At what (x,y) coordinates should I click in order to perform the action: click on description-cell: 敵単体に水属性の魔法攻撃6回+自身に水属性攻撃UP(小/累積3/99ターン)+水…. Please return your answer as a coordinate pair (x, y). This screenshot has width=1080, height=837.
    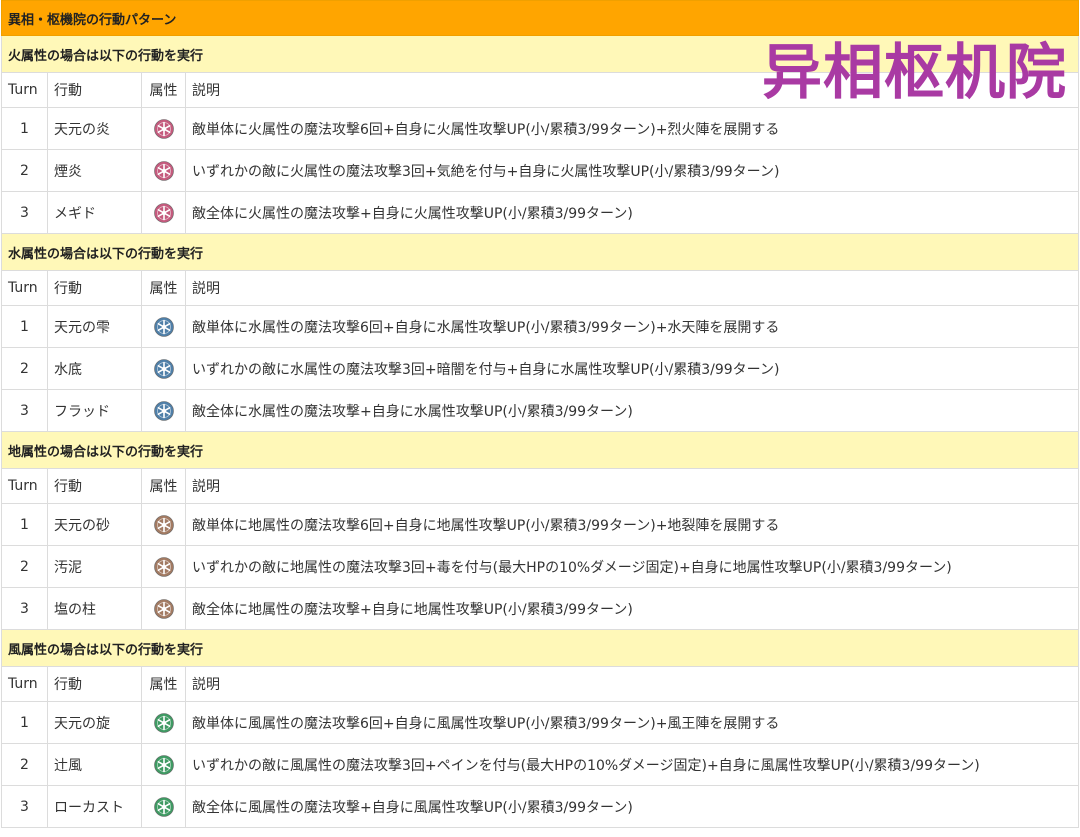
    Looking at the image, I should click on (632, 326).